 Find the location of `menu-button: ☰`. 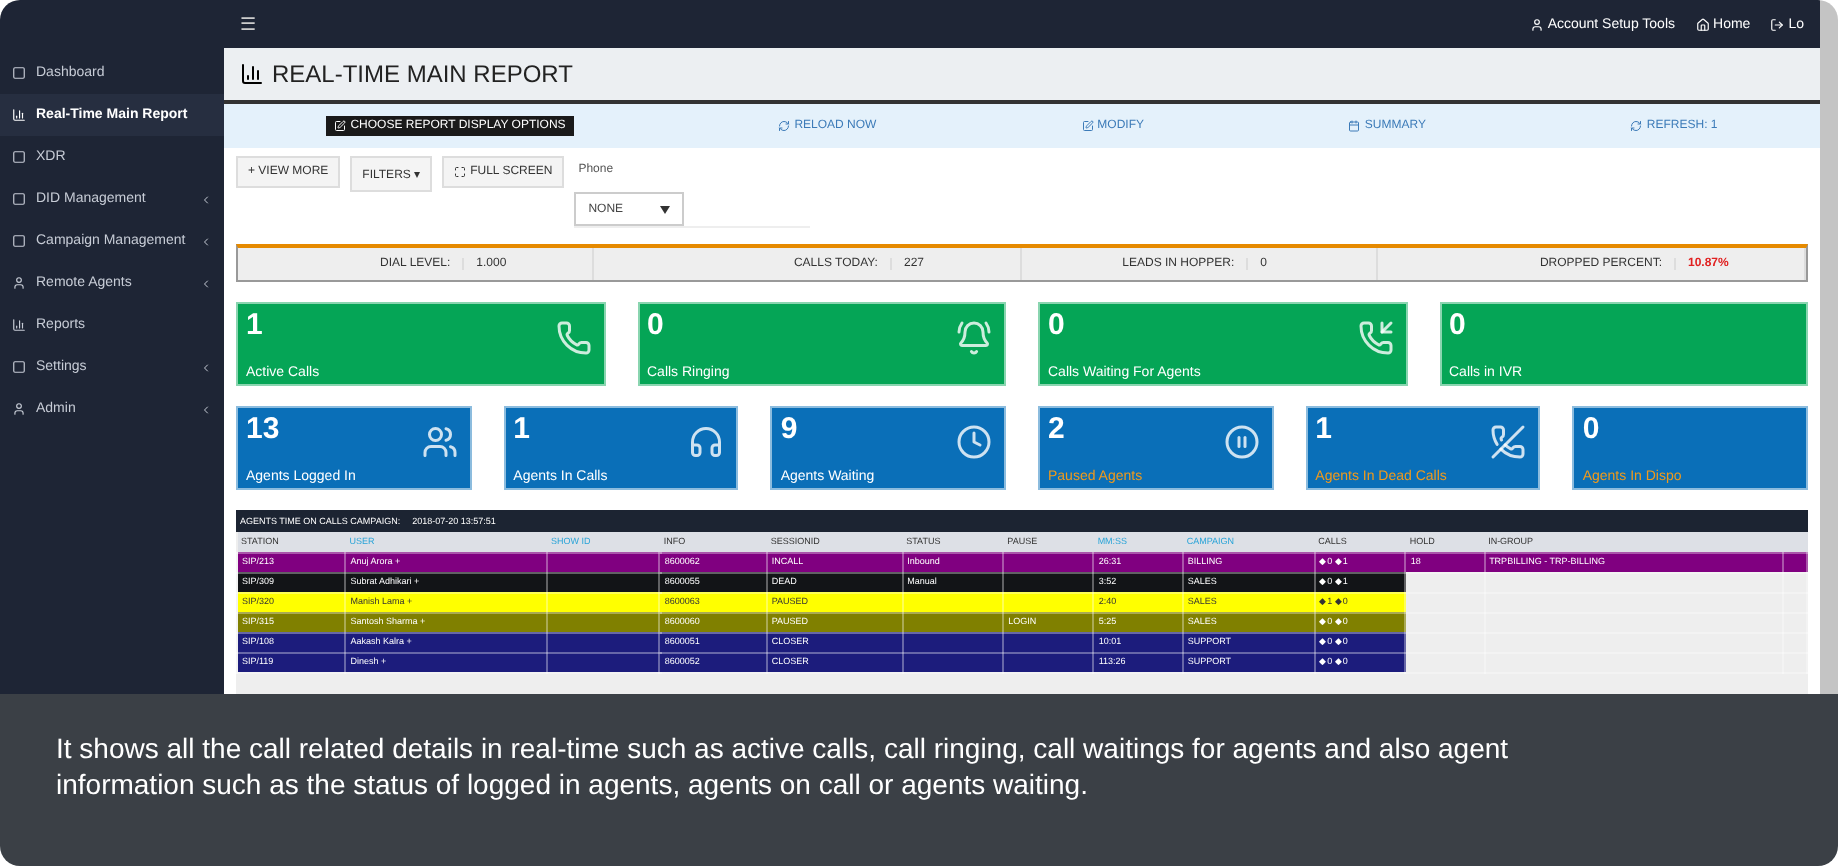

menu-button: ☰ is located at coordinates (248, 24).